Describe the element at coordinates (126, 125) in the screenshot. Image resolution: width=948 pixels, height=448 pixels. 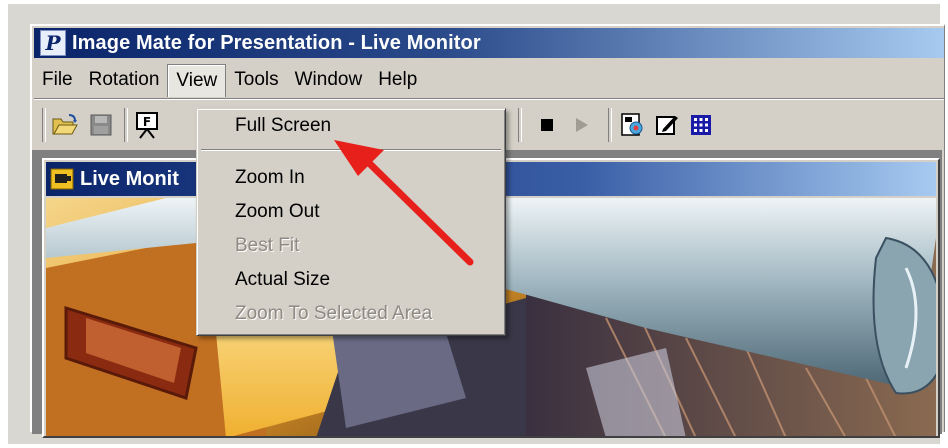
I see `toolbar-separator` at that location.